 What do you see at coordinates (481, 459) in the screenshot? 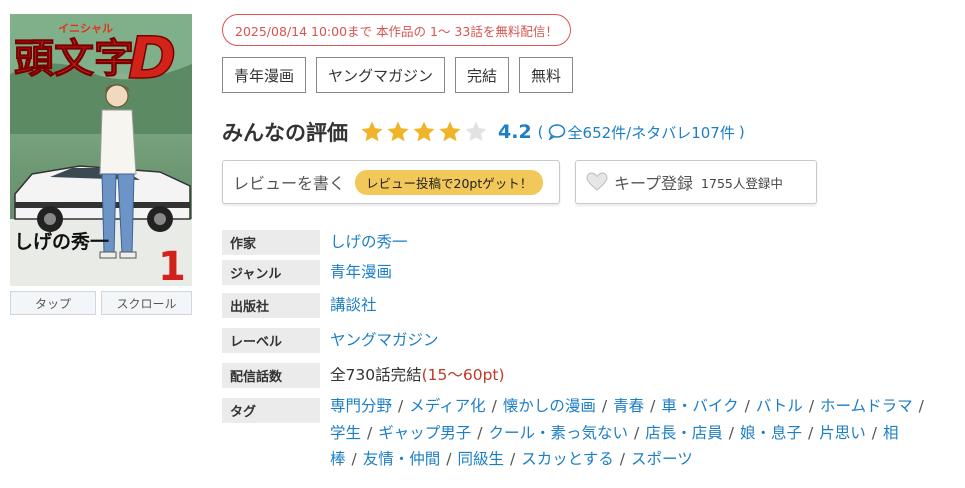
I see `tag-link: 同級生` at bounding box center [481, 459].